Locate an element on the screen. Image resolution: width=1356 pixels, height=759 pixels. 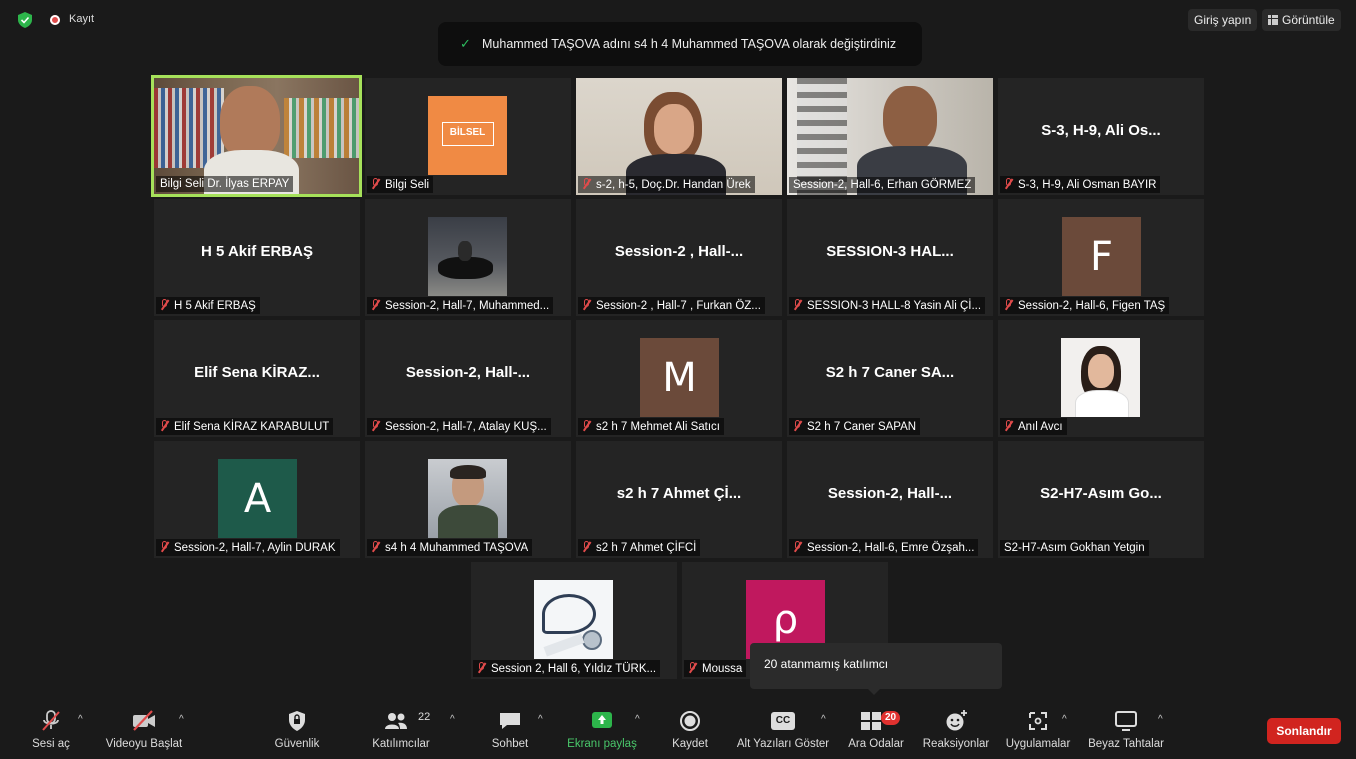
participant-tile: s-2, h-5, Doç.Dr. Handan Ürek is located at coordinates (679, 136).